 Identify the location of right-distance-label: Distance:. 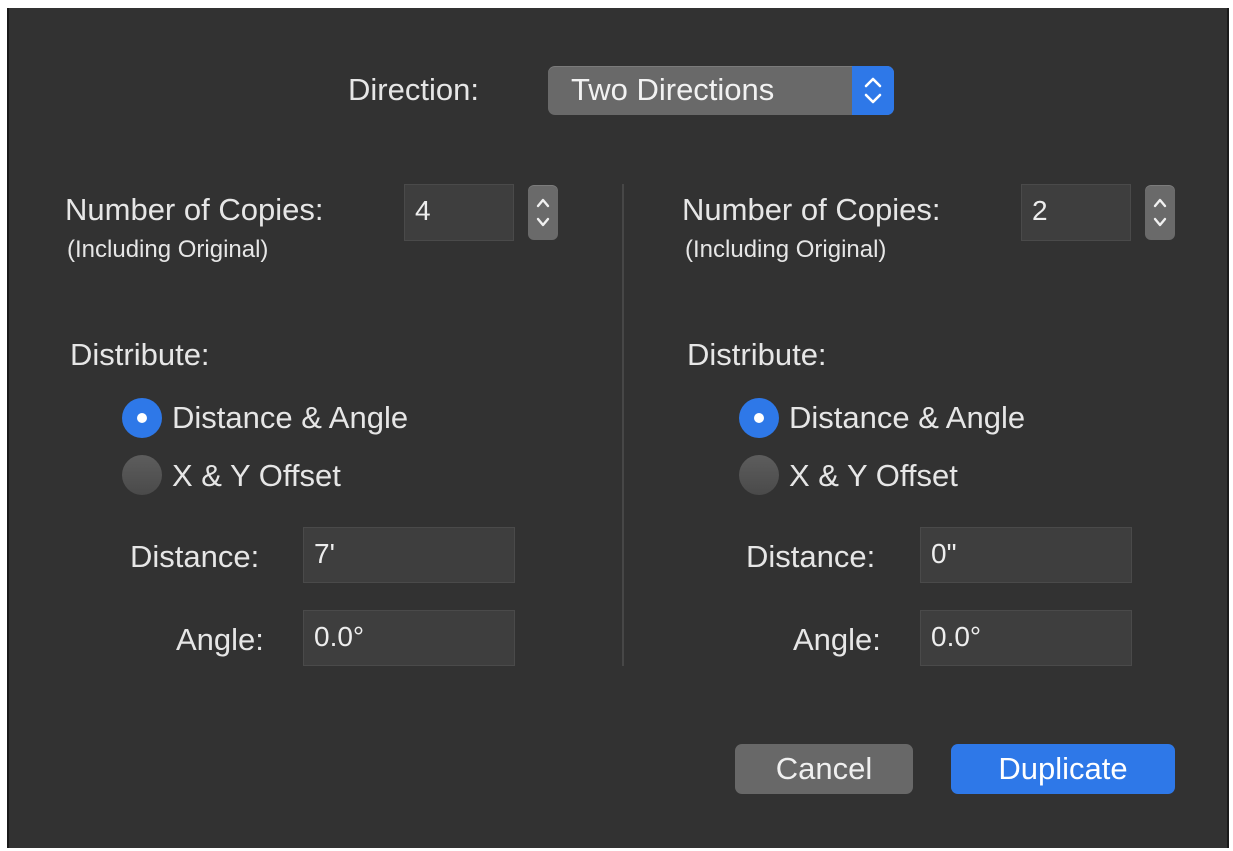
(811, 556).